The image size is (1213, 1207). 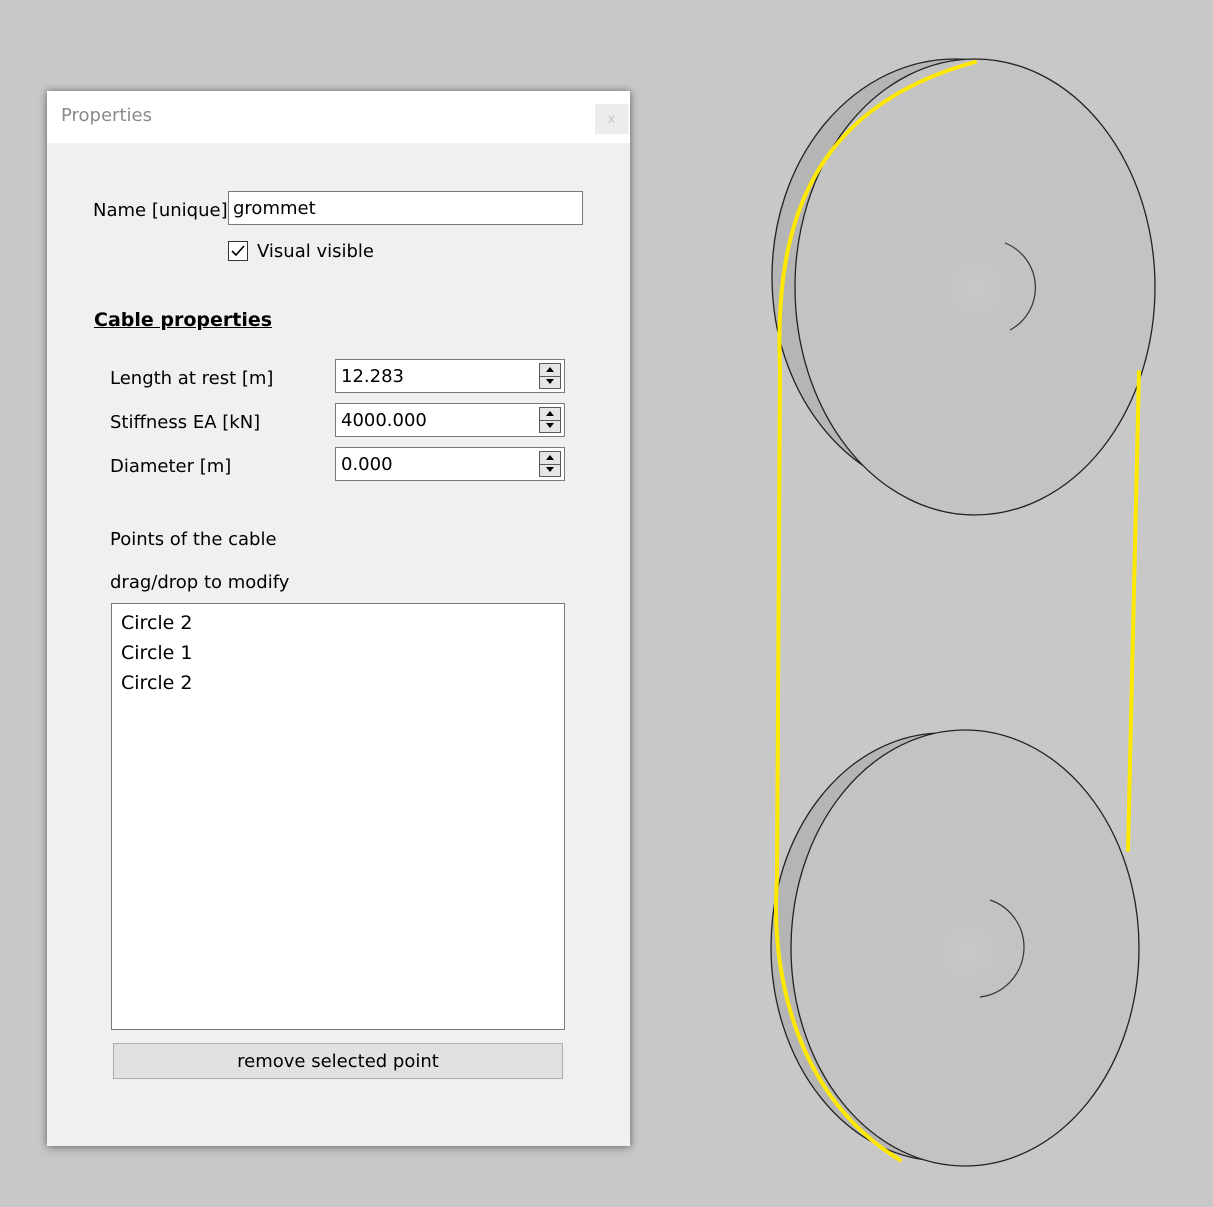 What do you see at coordinates (338, 654) in the screenshot?
I see `list-item: Circle 1` at bounding box center [338, 654].